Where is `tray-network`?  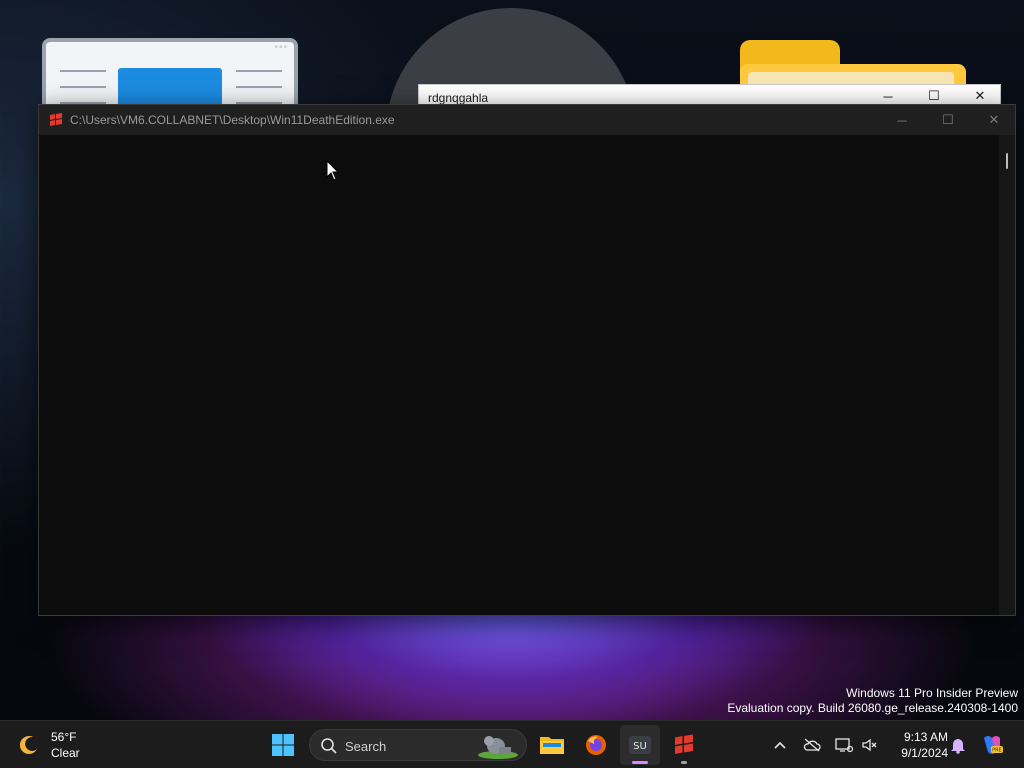
tray-network is located at coordinates (844, 745).